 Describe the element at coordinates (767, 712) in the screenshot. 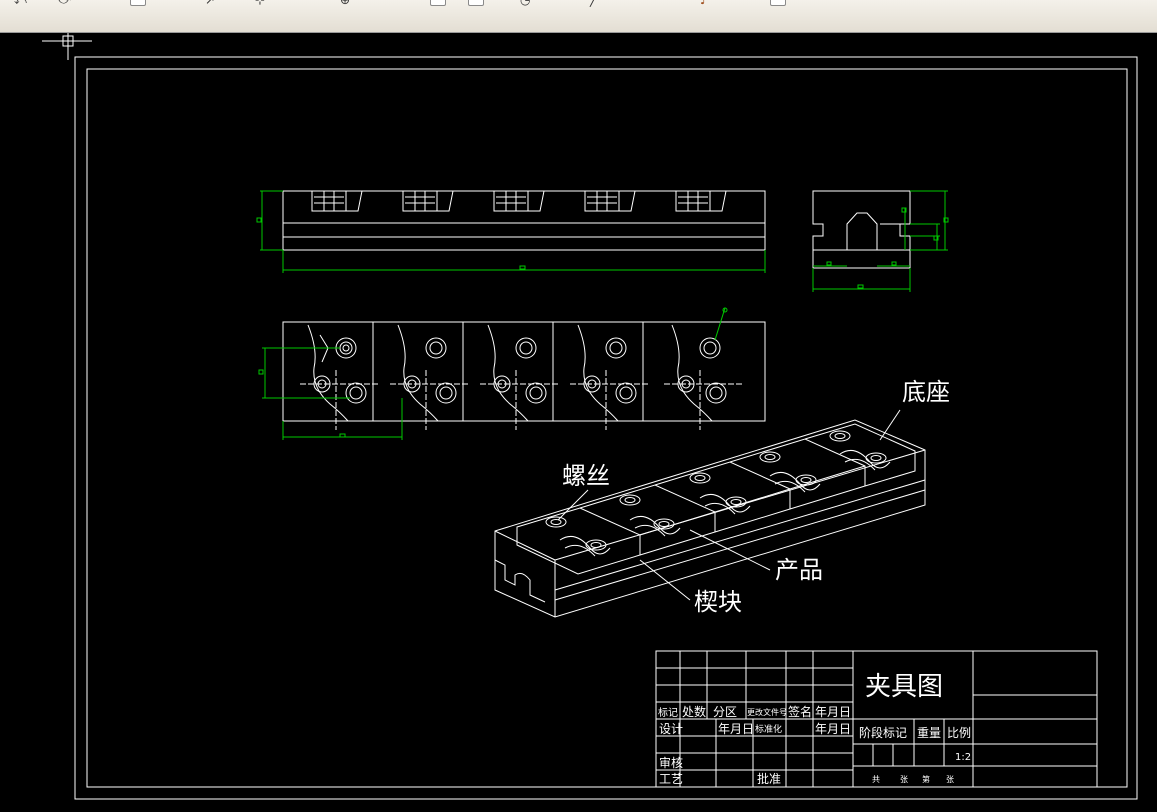

I see `tb-change-doc: 更改文件号` at that location.